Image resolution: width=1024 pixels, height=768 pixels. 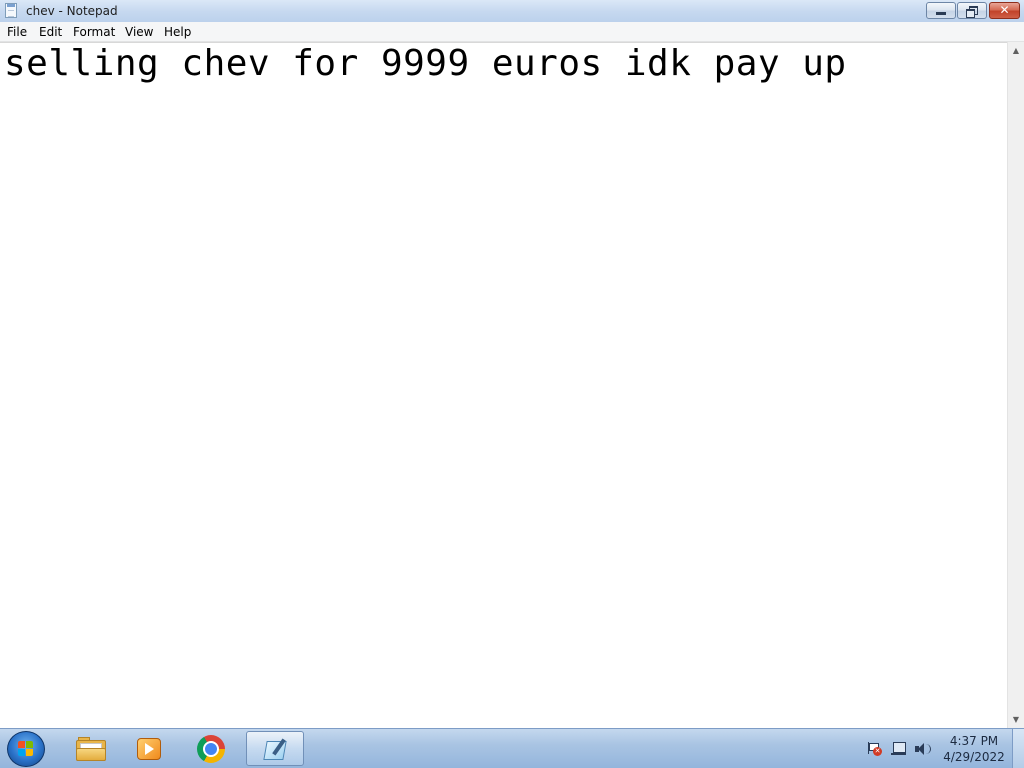 What do you see at coordinates (974, 749) in the screenshot?
I see `system-clock: 4:37 PM 4/29/2022` at bounding box center [974, 749].